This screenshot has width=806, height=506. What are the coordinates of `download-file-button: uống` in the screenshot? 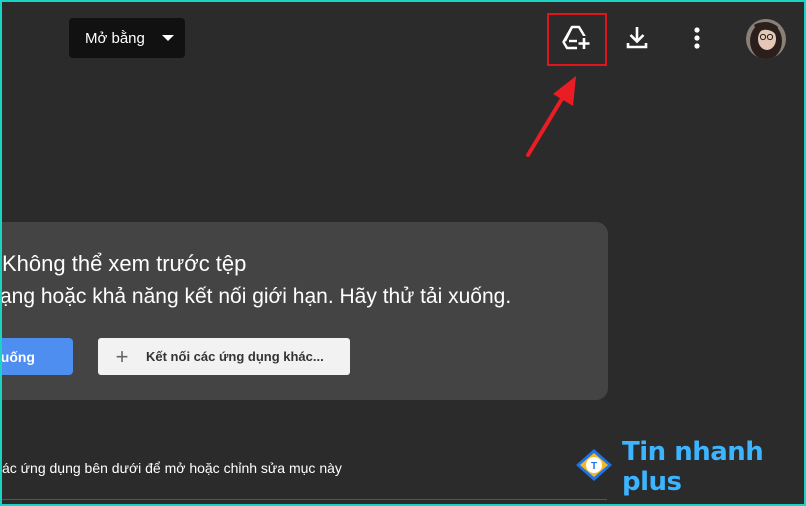 It's located at (36, 356).